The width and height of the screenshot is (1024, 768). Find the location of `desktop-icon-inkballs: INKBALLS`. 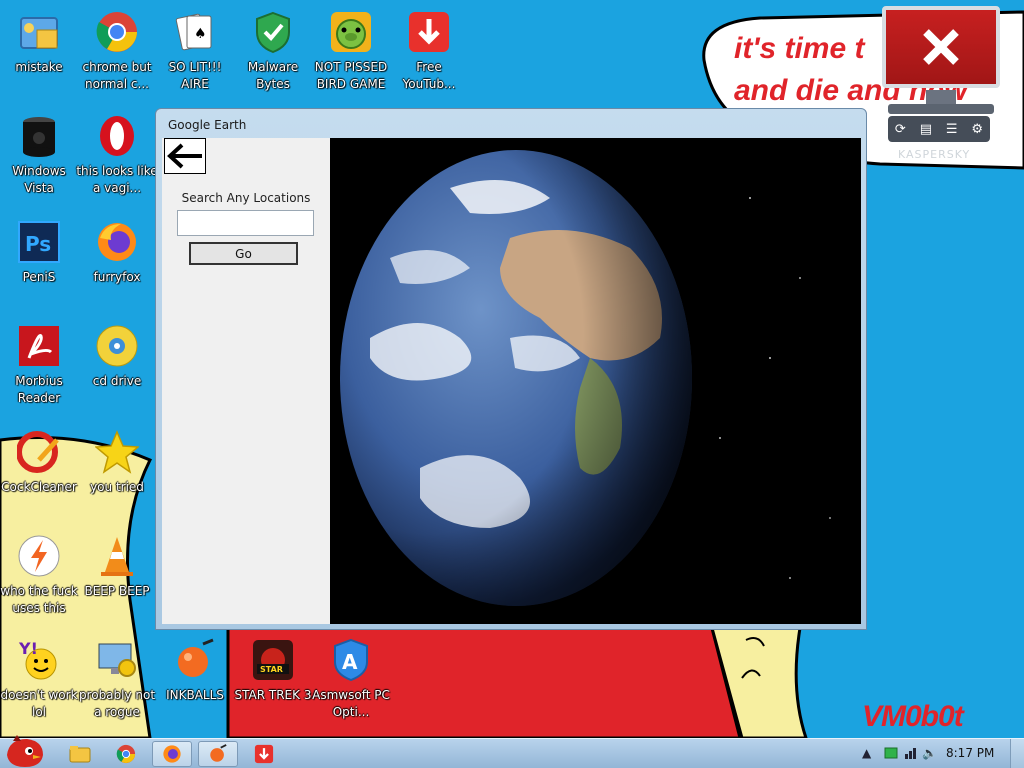

desktop-icon-inkballs: INKBALLS is located at coordinates (195, 670).